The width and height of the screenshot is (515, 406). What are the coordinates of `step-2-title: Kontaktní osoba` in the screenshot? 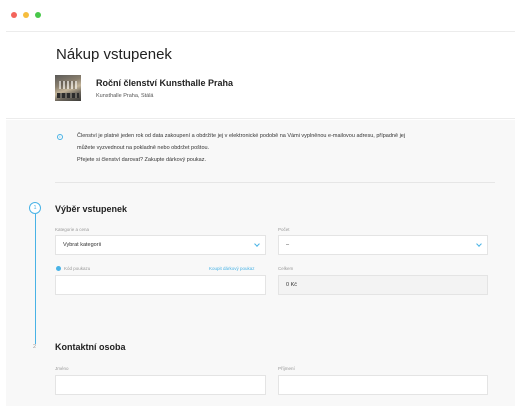 It's located at (90, 347).